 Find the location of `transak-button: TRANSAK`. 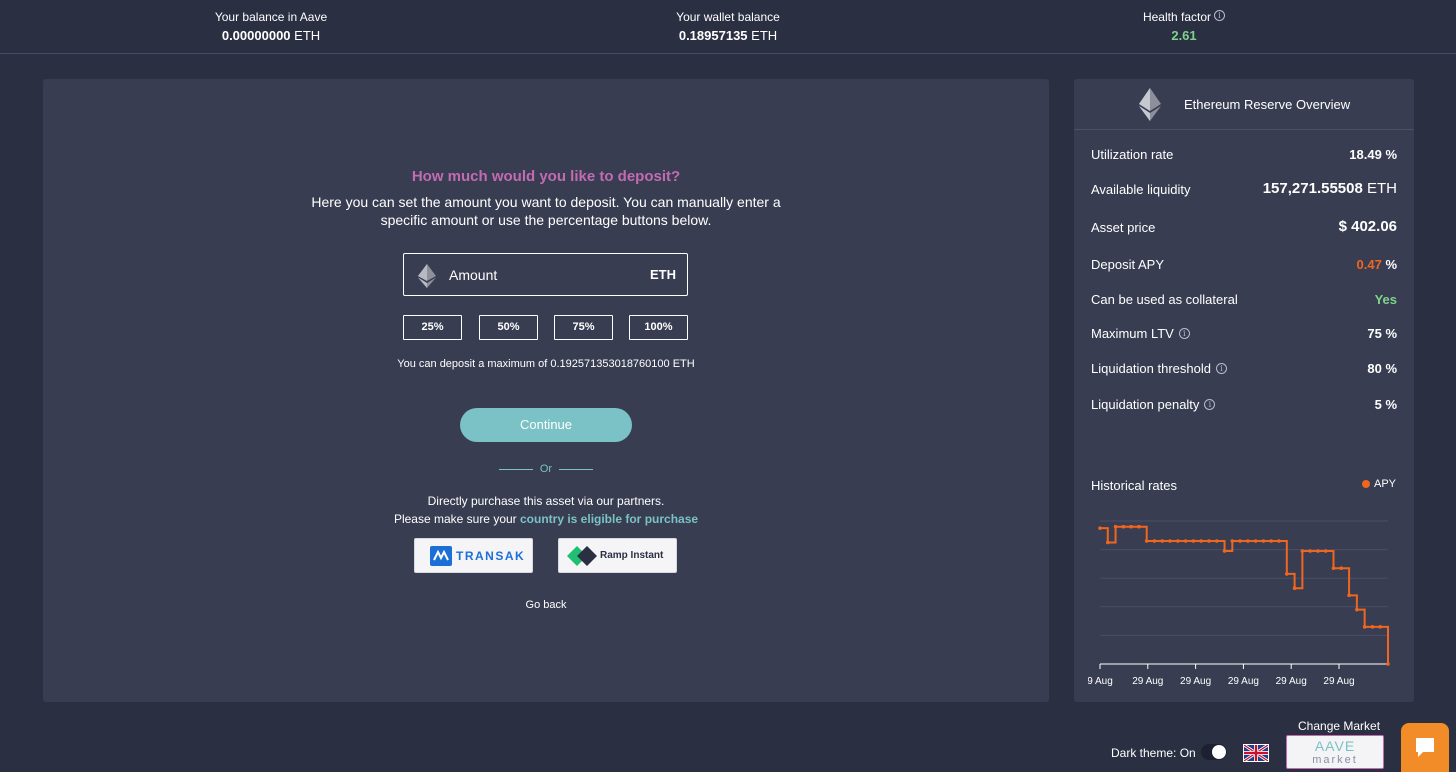

transak-button: TRANSAK is located at coordinates (473, 555).